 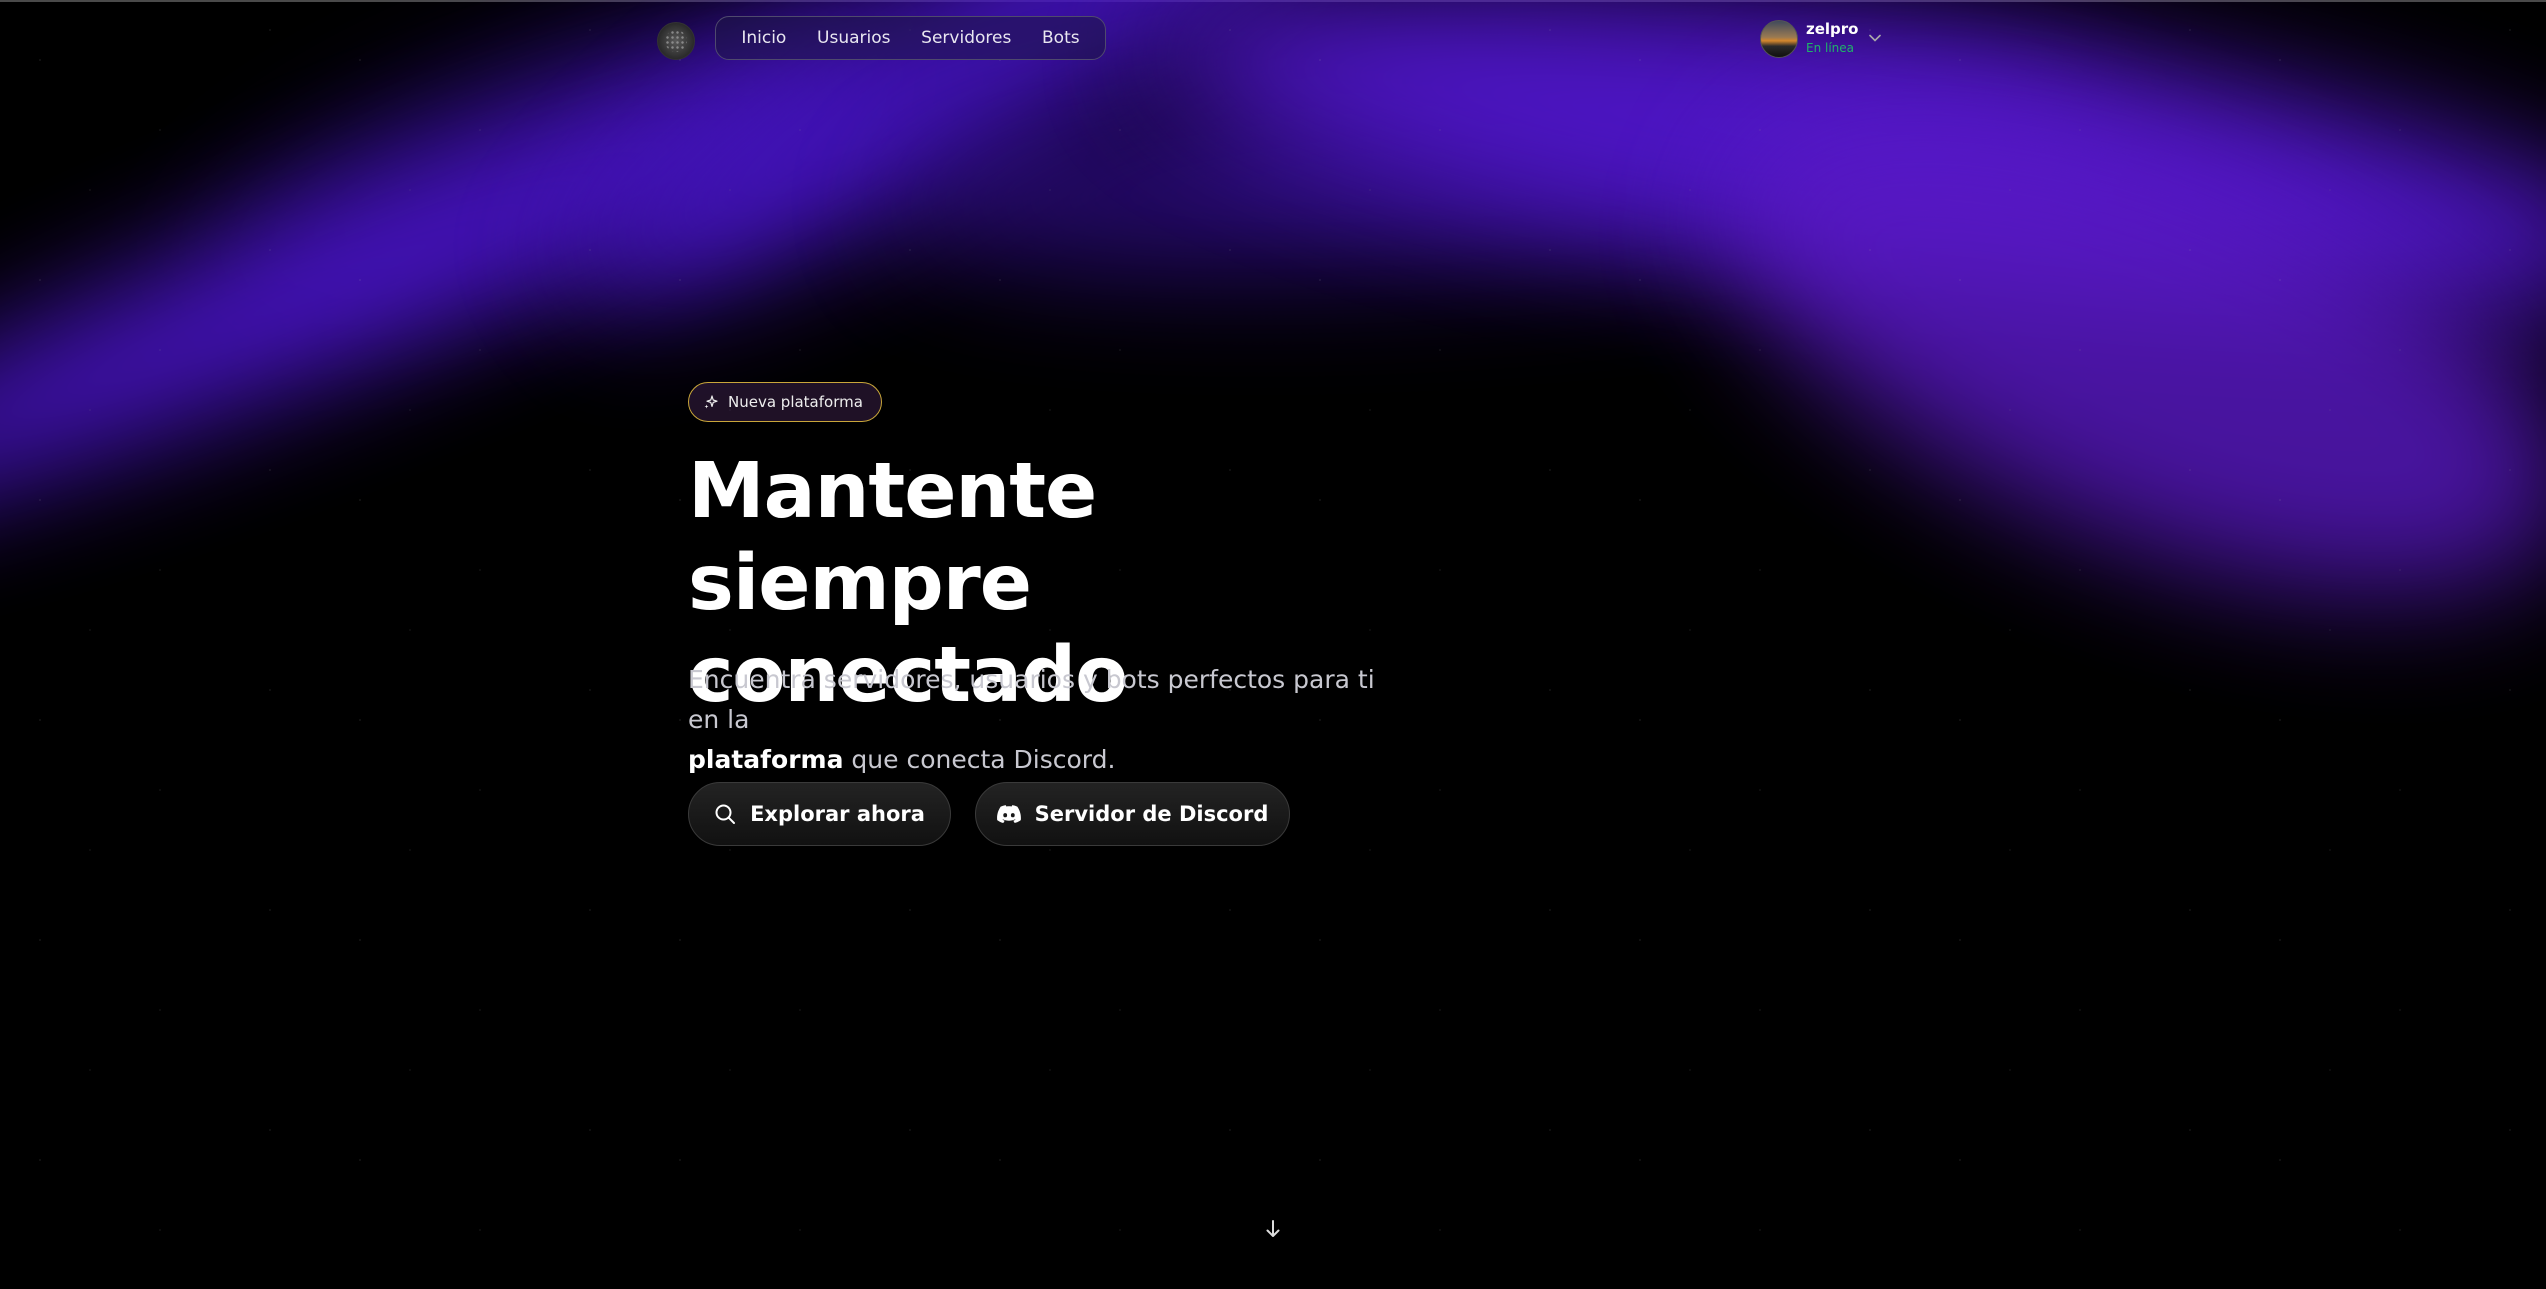 I want to click on sparkles-icon, so click(x=711, y=402).